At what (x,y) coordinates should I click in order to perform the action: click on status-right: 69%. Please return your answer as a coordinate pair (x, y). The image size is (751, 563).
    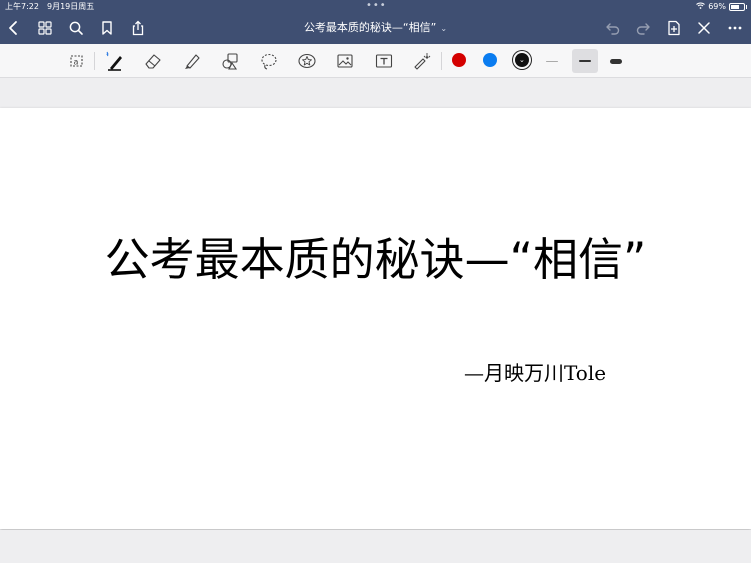
    Looking at the image, I should click on (721, 6).